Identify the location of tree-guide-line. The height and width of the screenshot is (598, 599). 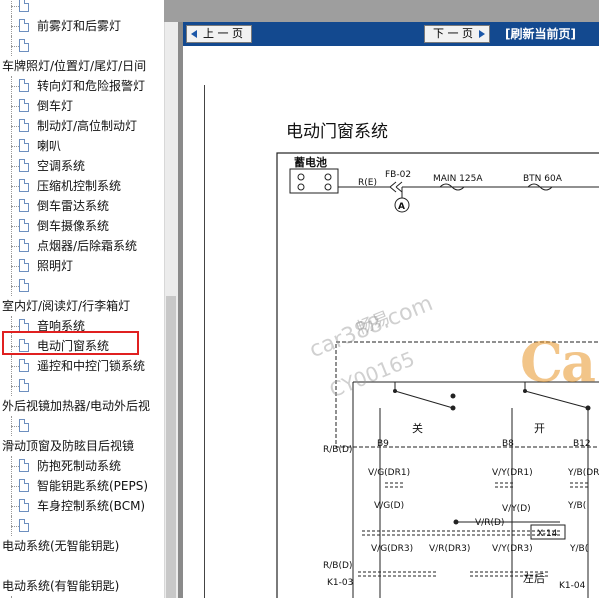
(12, 8).